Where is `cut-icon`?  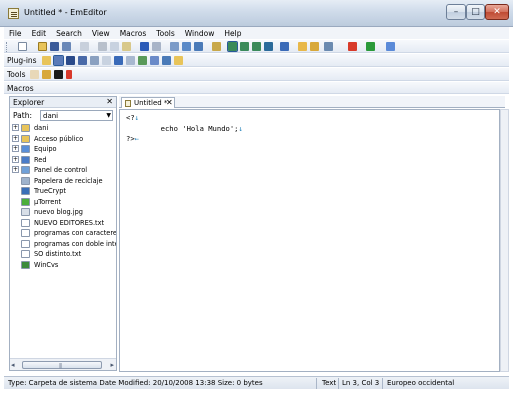 cut-icon is located at coordinates (102, 46).